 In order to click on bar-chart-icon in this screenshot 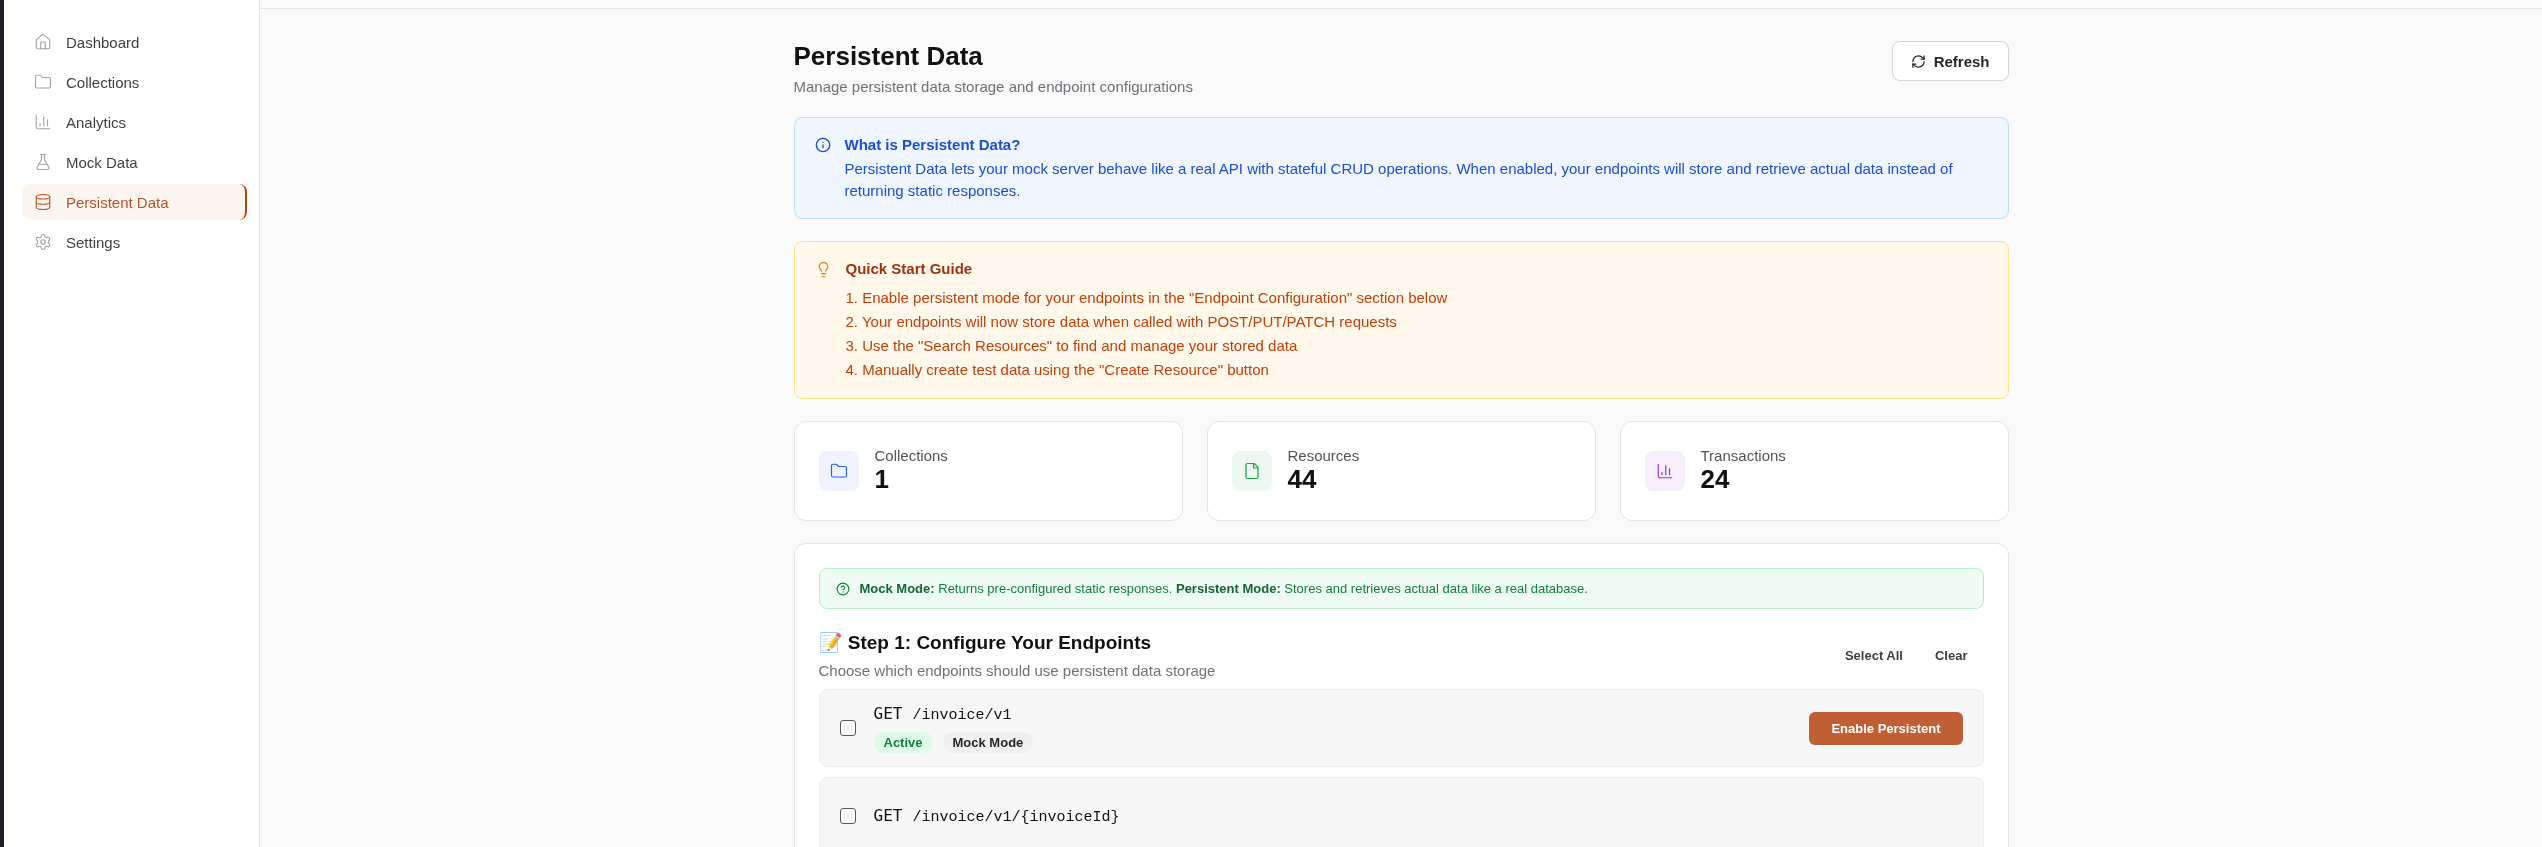, I will do `click(43, 122)`.